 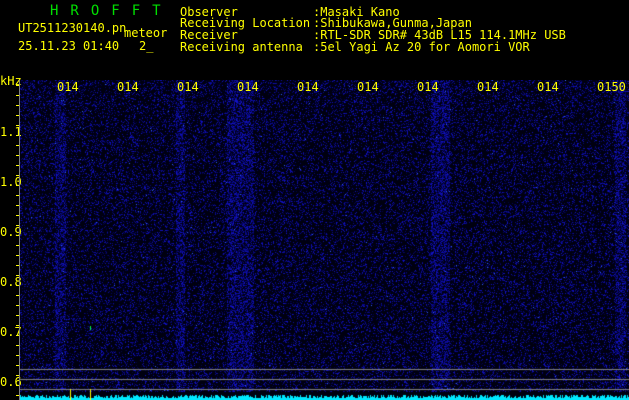 What do you see at coordinates (488, 87) in the screenshot?
I see `x-tick: 0148` at bounding box center [488, 87].